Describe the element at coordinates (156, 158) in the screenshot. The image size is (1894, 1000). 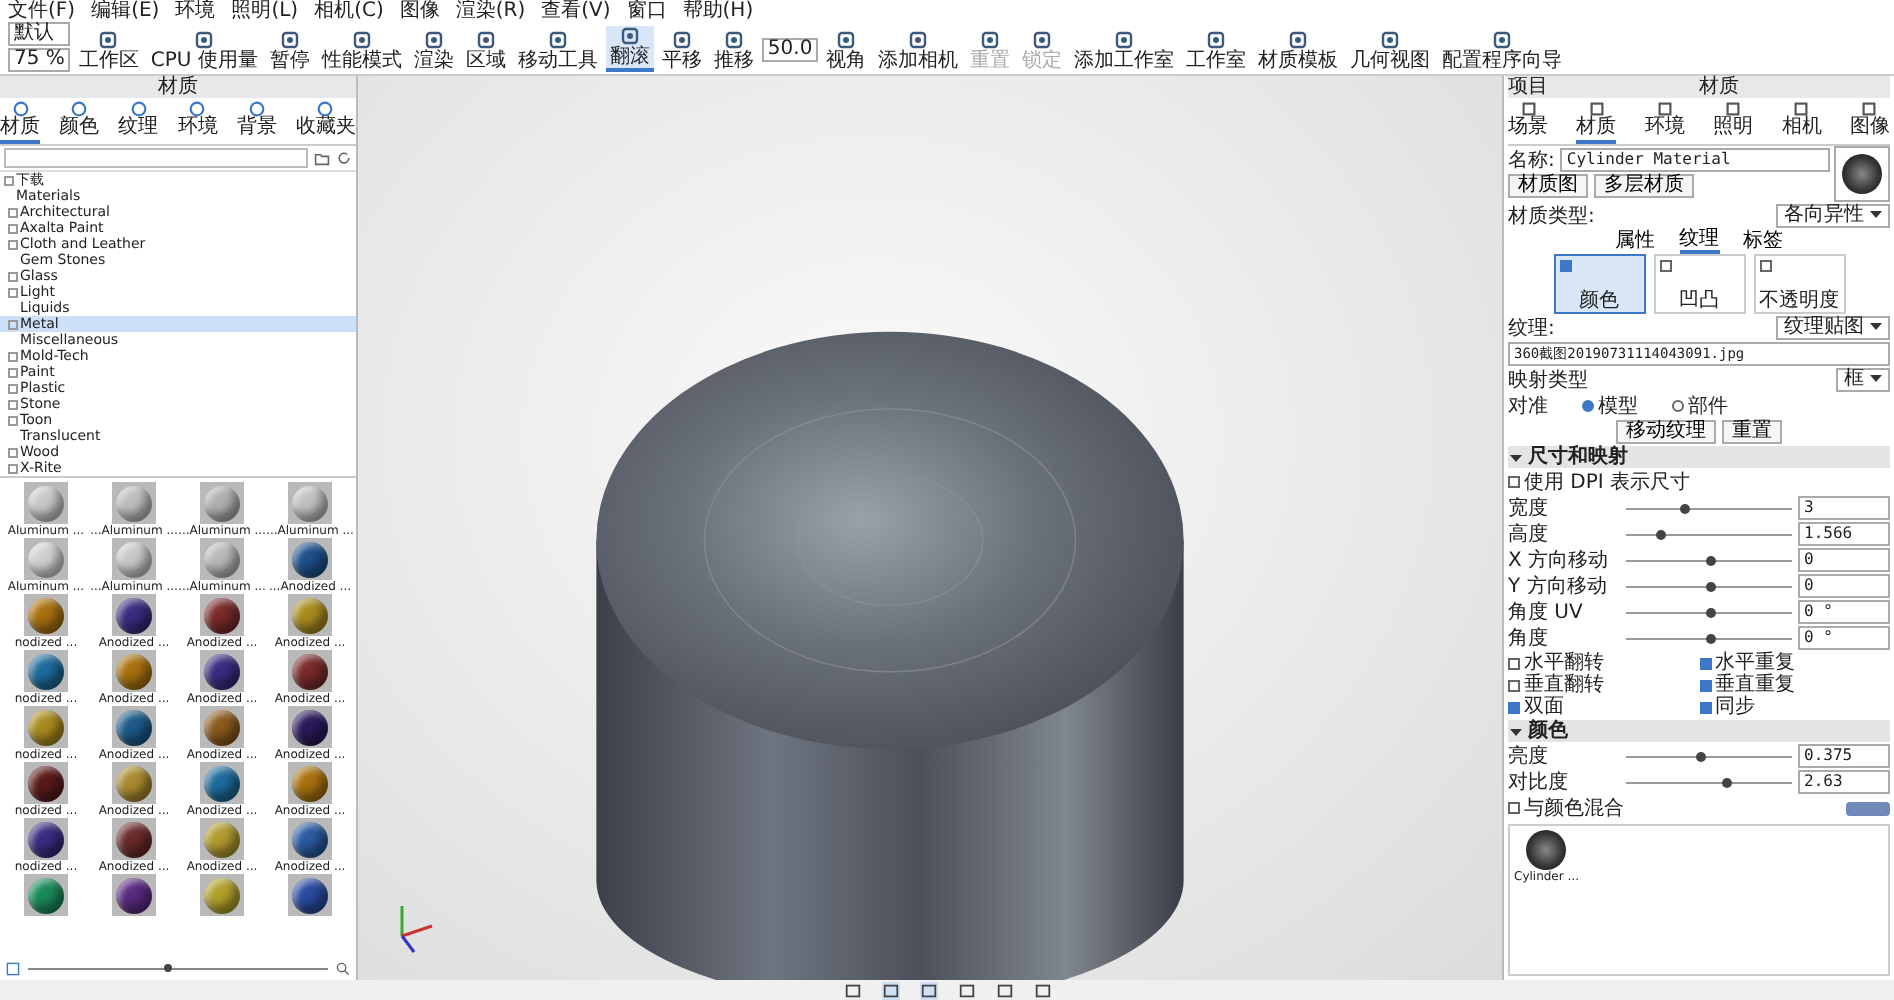
I see `search-field` at that location.